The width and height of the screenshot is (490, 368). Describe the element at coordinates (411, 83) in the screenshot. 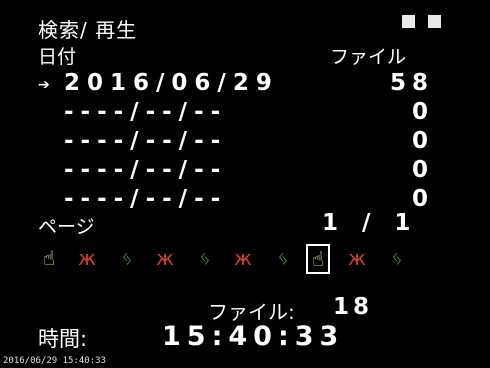

I see `row-file-count: 58` at that location.